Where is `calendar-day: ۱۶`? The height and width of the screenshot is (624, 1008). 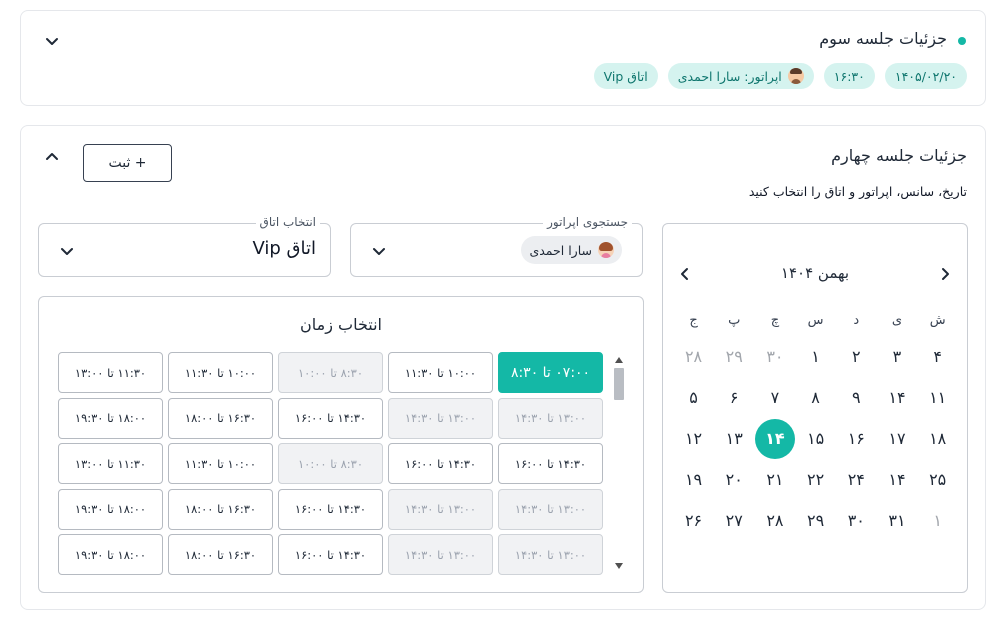
calendar-day: ۱۶ is located at coordinates (856, 438).